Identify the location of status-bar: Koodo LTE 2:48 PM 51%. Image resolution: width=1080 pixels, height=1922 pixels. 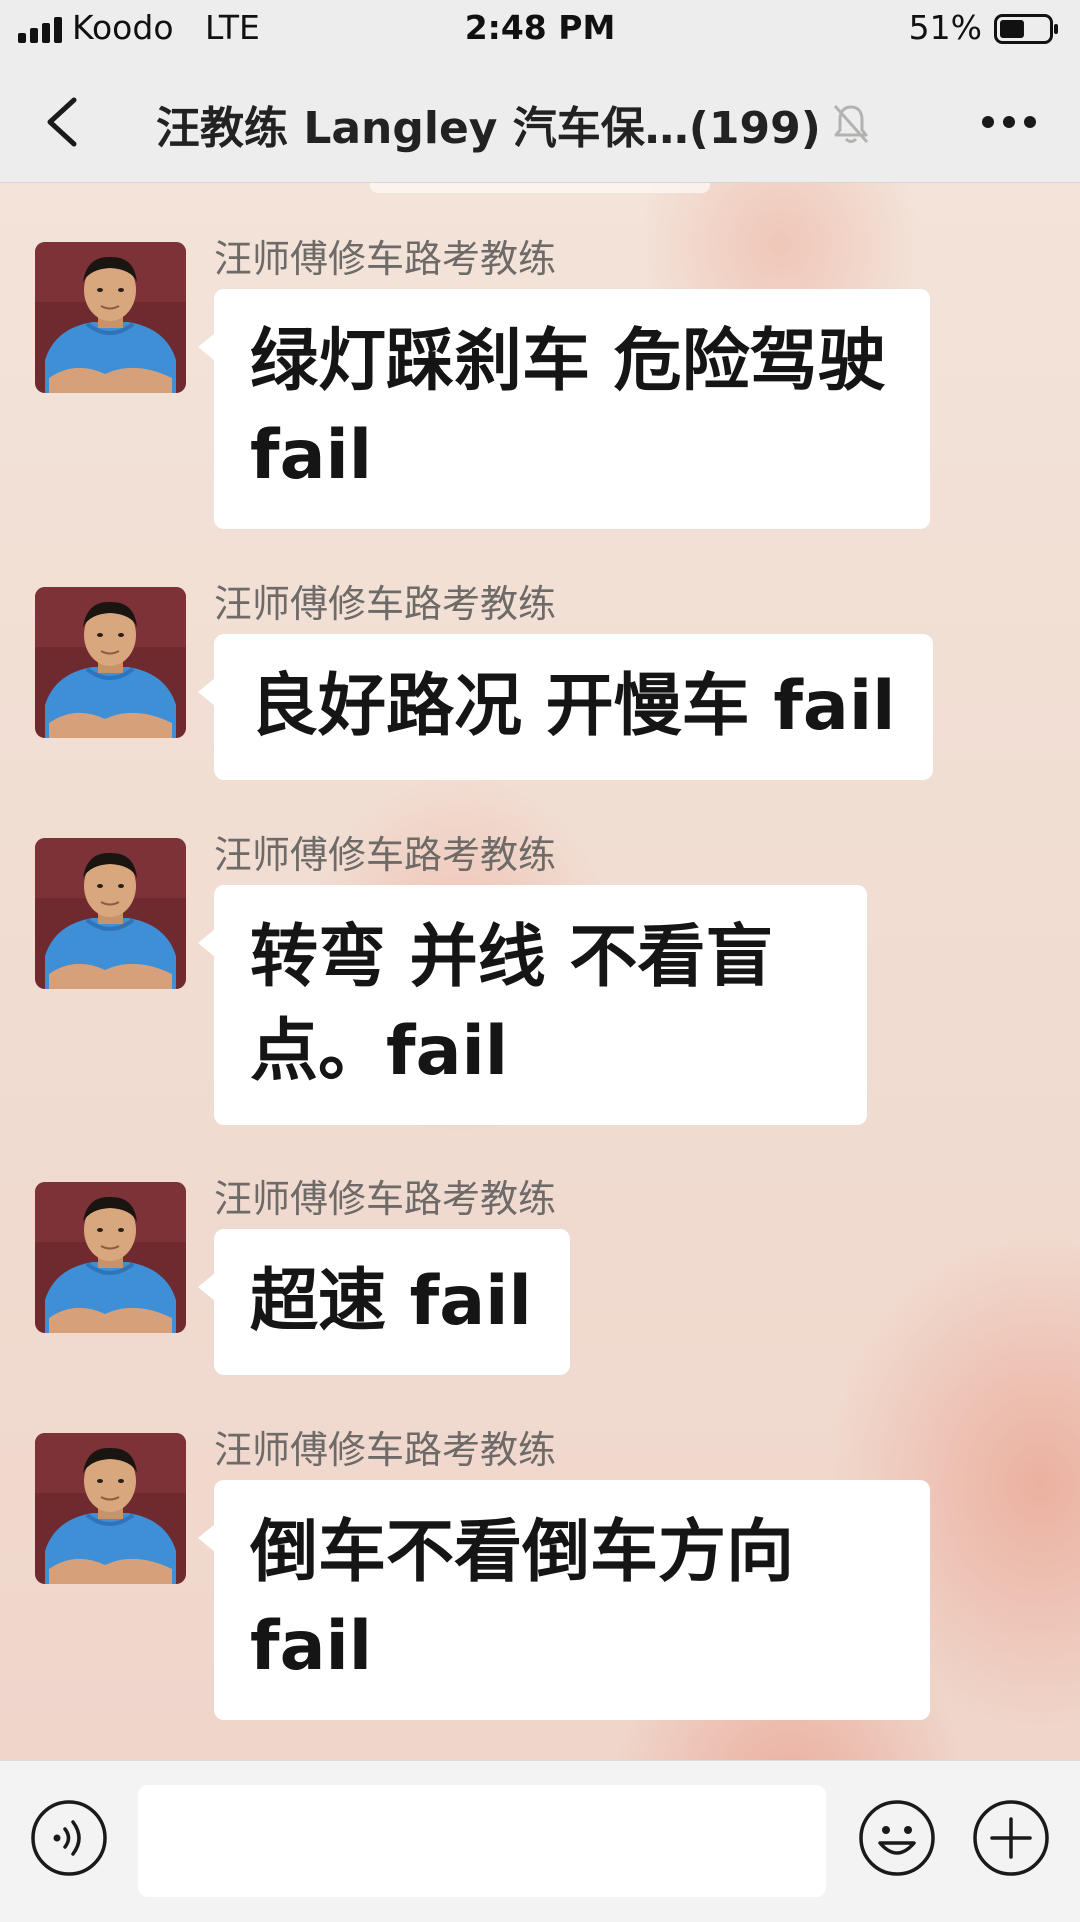
(540, 31).